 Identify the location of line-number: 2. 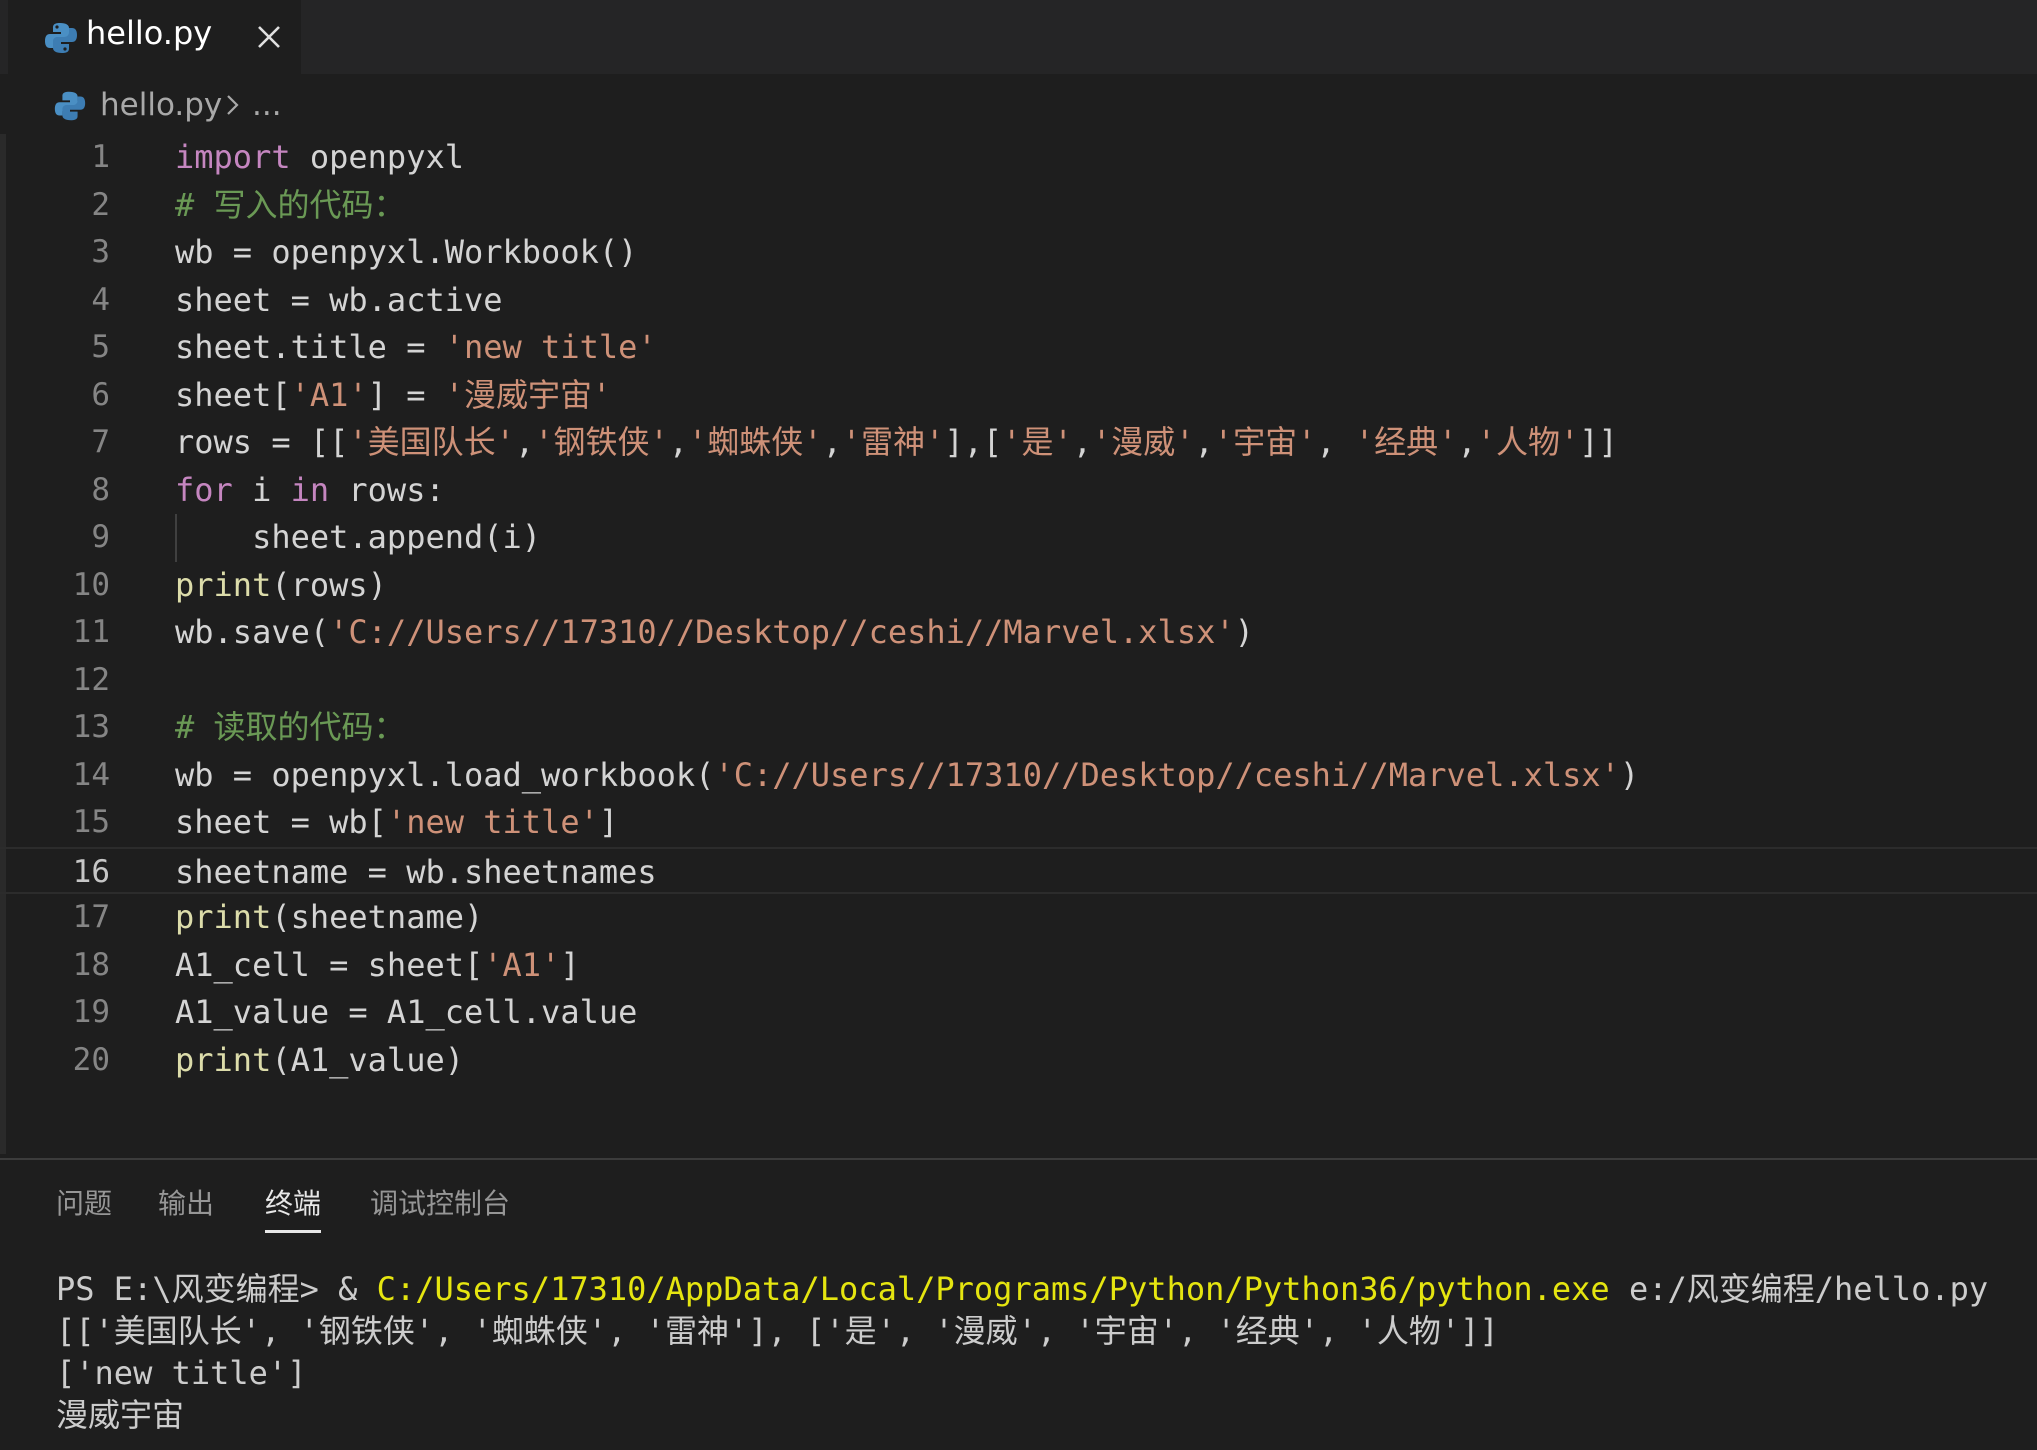
(100, 204).